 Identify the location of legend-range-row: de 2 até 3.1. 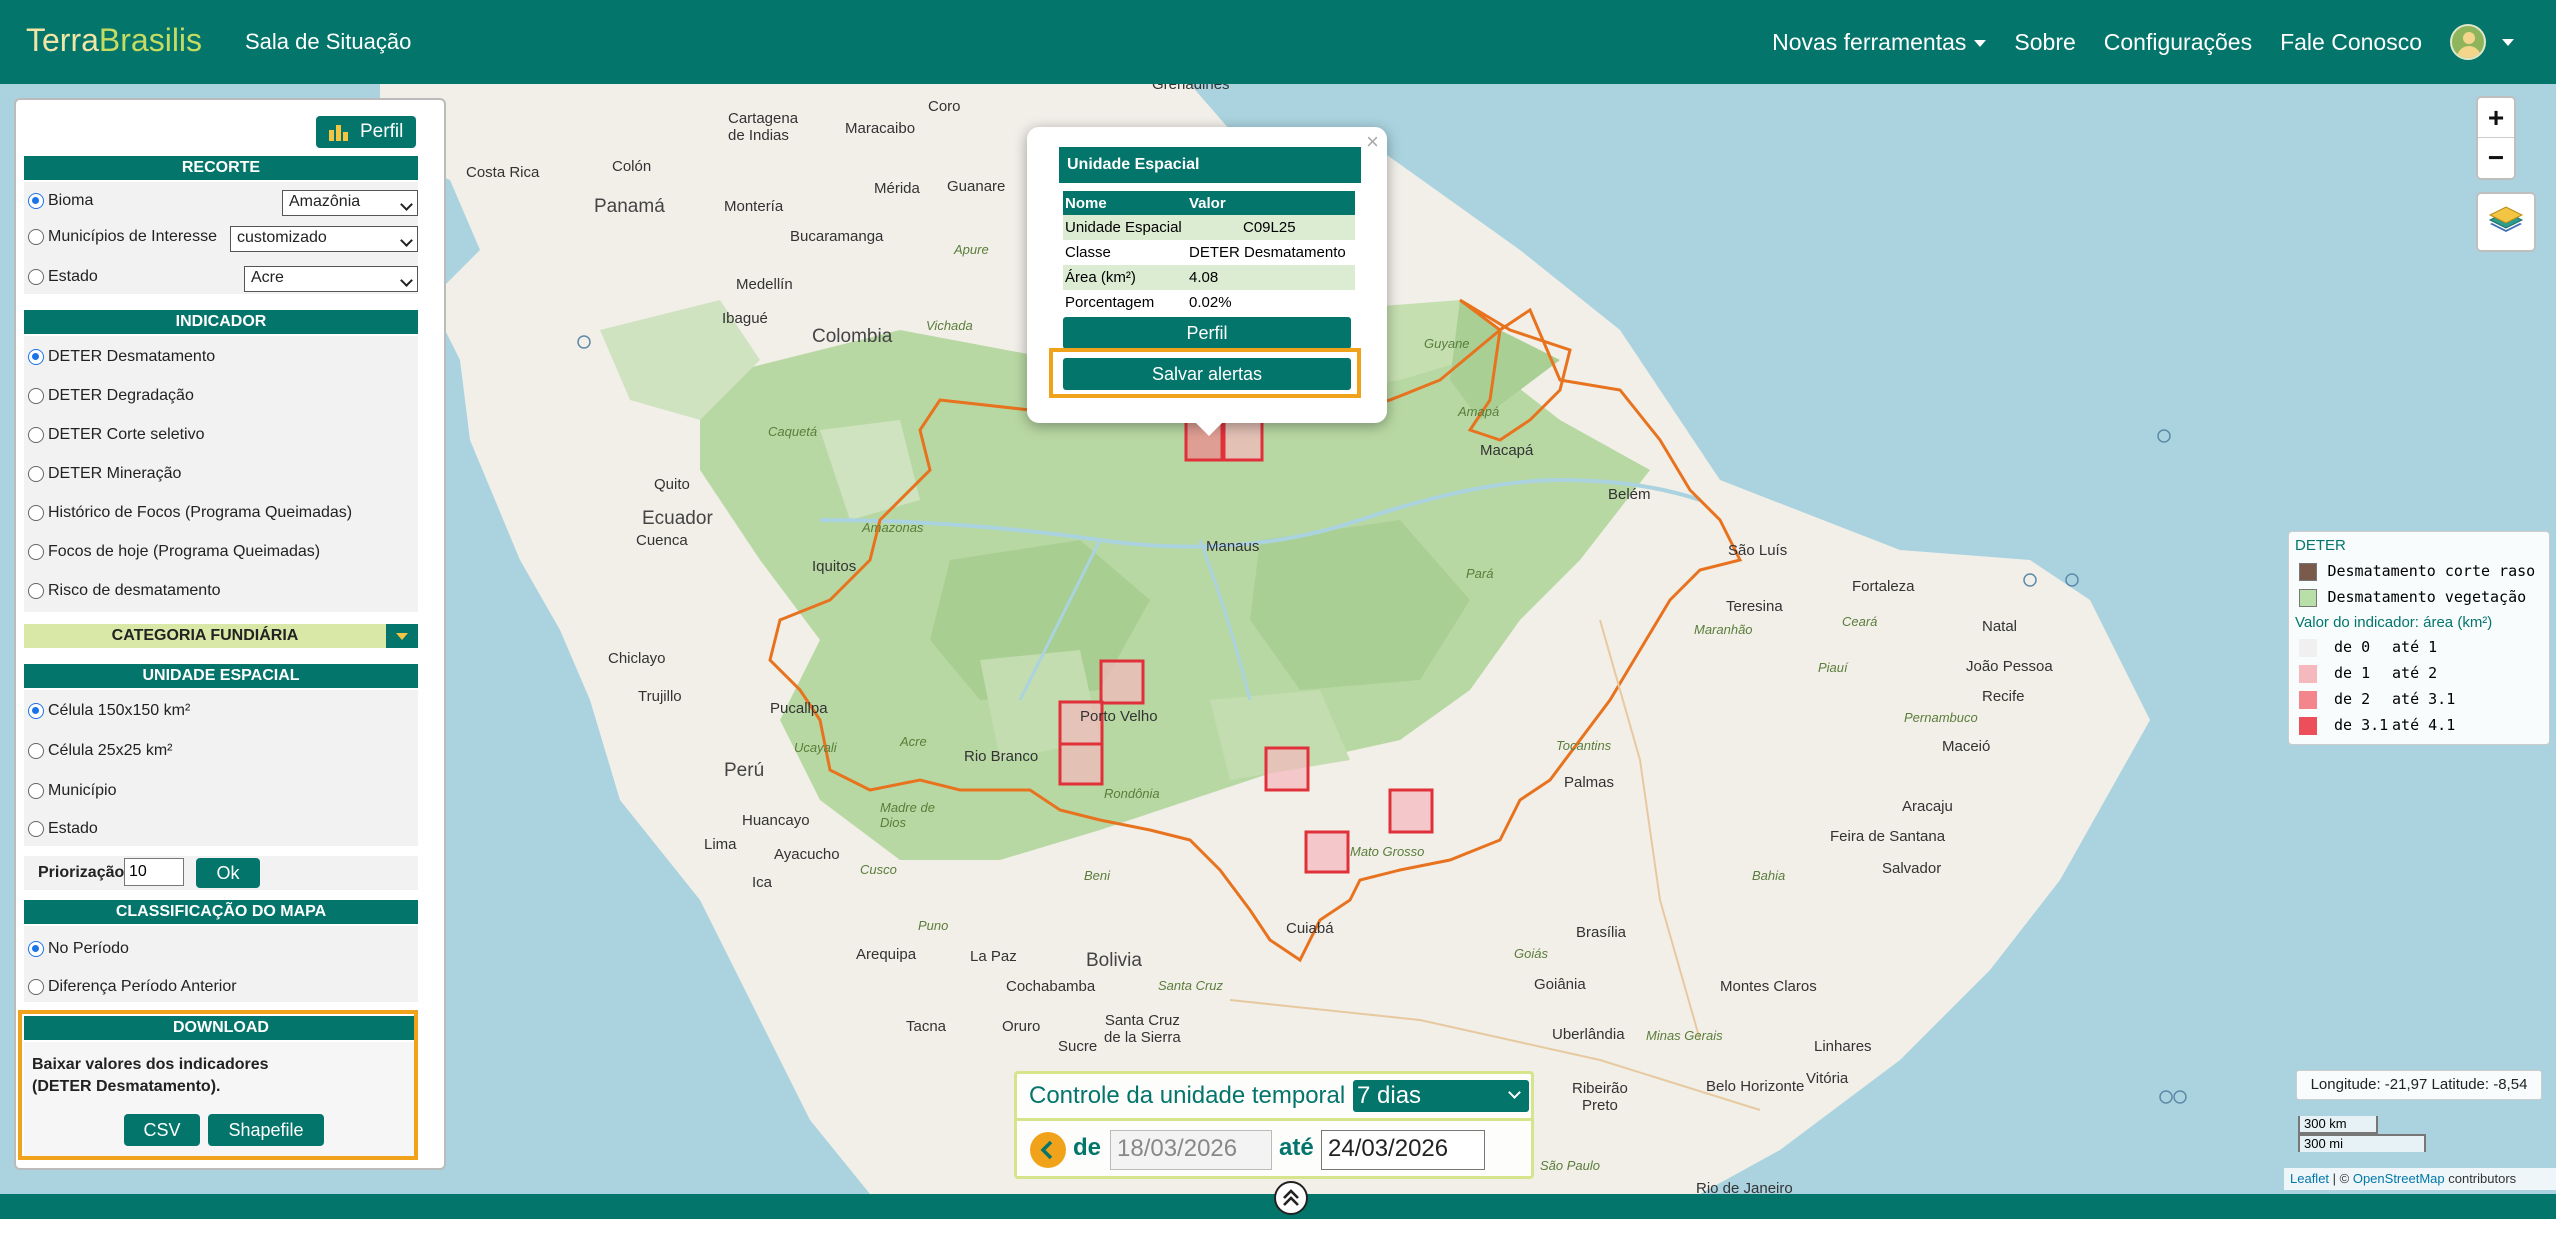
(2377, 699).